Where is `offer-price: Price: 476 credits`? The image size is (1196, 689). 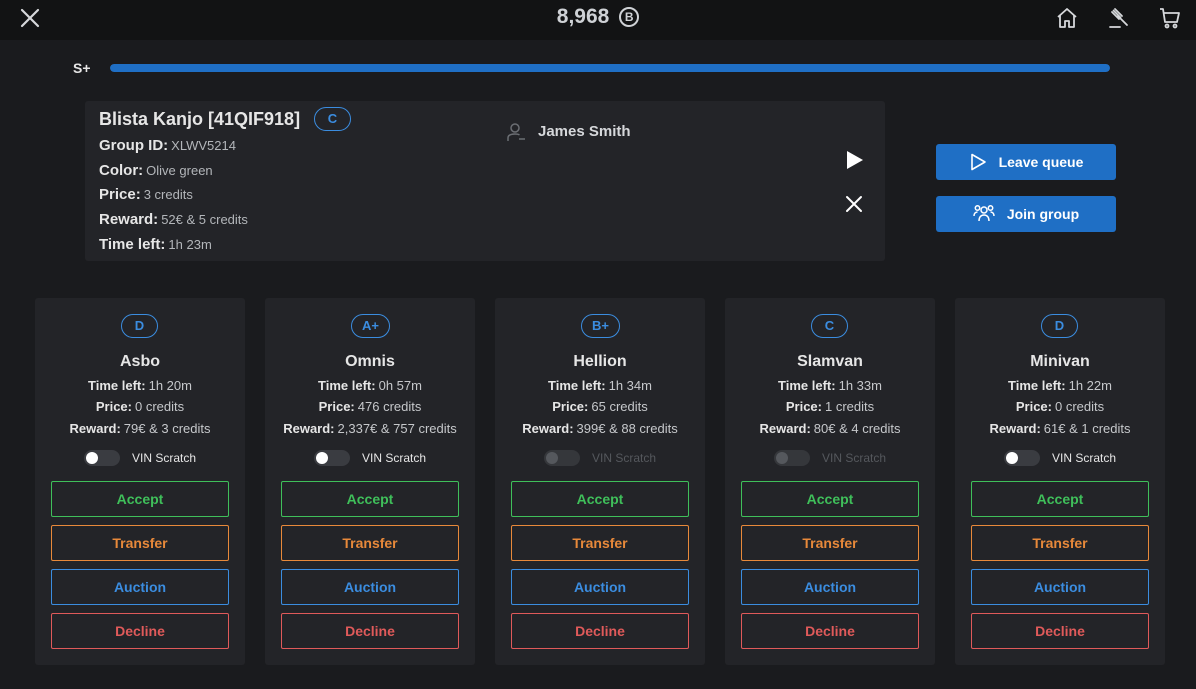
offer-price: Price: 476 credits is located at coordinates (370, 406).